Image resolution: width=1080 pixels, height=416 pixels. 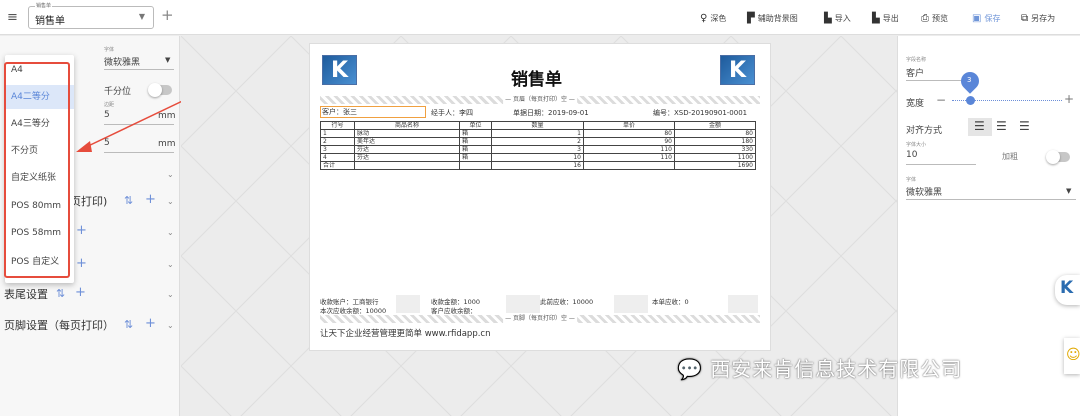 I want to click on footer-current-receivable: 本单应收：0, so click(x=670, y=301).